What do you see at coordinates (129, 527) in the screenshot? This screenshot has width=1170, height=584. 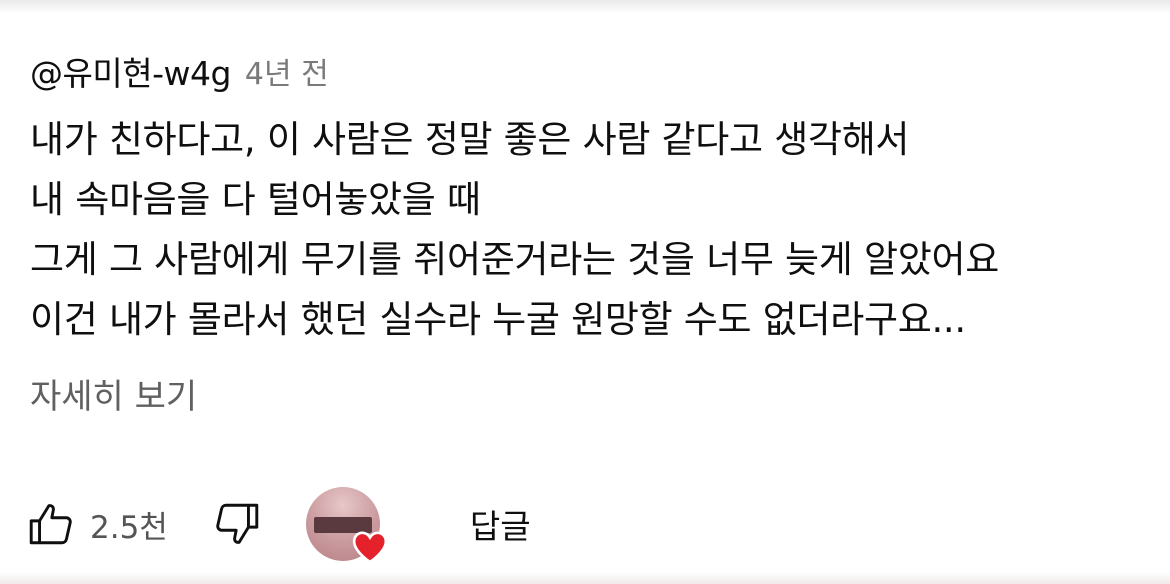 I see `like-count: 2.5천` at bounding box center [129, 527].